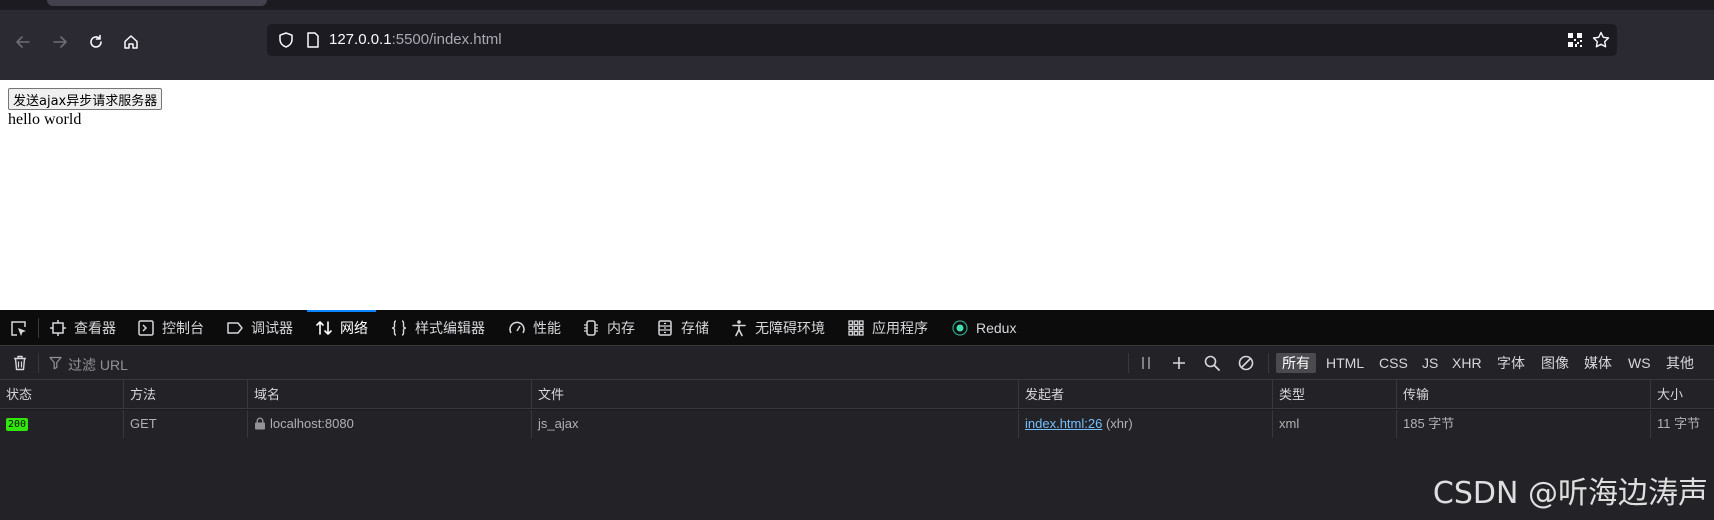 This screenshot has width=1714, height=520. I want to click on type-filter-other: 其他, so click(1680, 363).